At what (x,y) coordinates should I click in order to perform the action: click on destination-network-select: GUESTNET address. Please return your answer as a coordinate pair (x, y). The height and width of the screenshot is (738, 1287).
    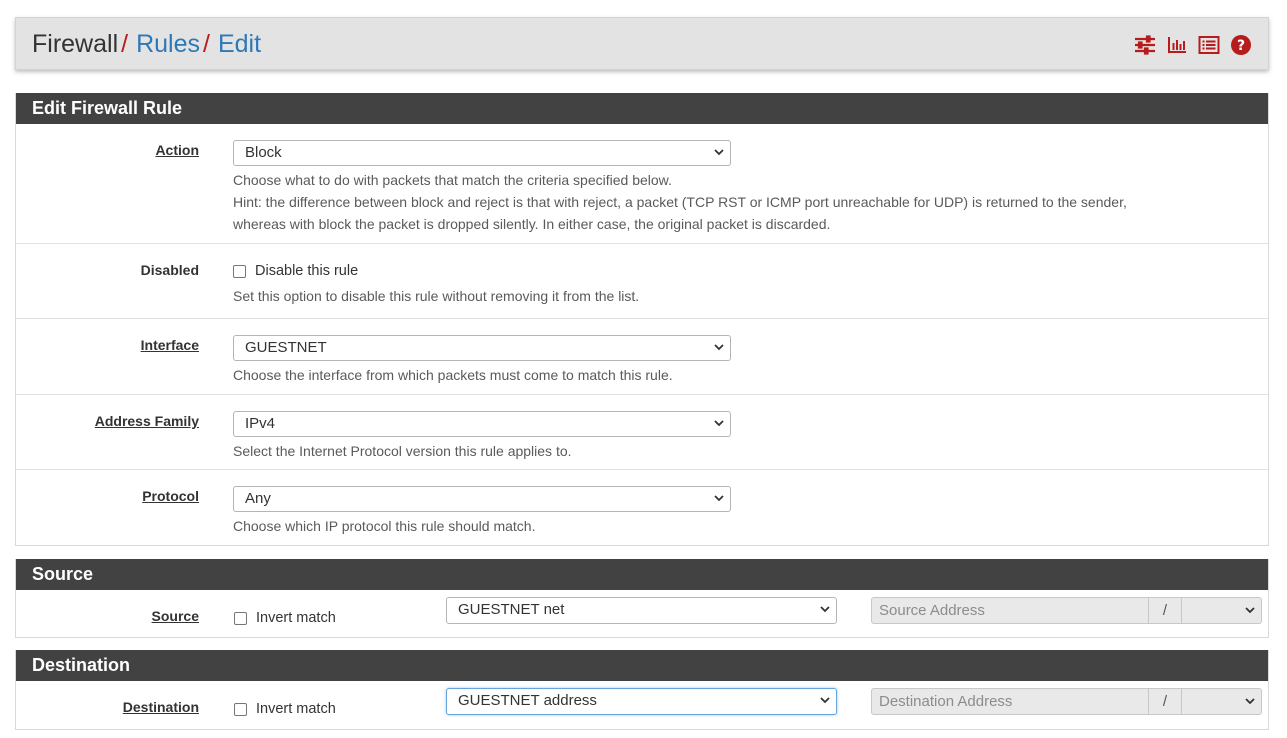
    Looking at the image, I should click on (641, 701).